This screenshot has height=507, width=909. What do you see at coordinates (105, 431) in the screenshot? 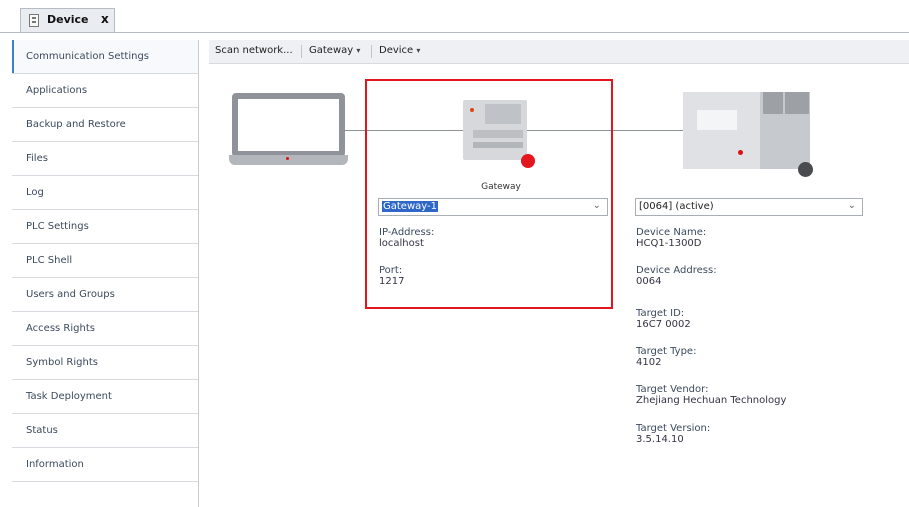
I see `sidebar-item-status: Status` at bounding box center [105, 431].